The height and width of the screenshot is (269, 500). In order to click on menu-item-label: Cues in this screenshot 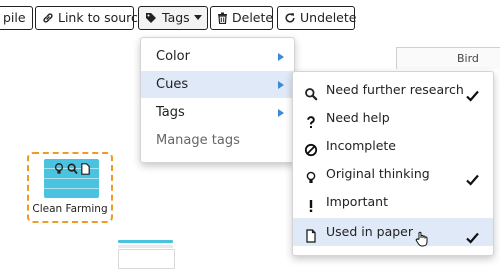, I will do `click(172, 84)`.